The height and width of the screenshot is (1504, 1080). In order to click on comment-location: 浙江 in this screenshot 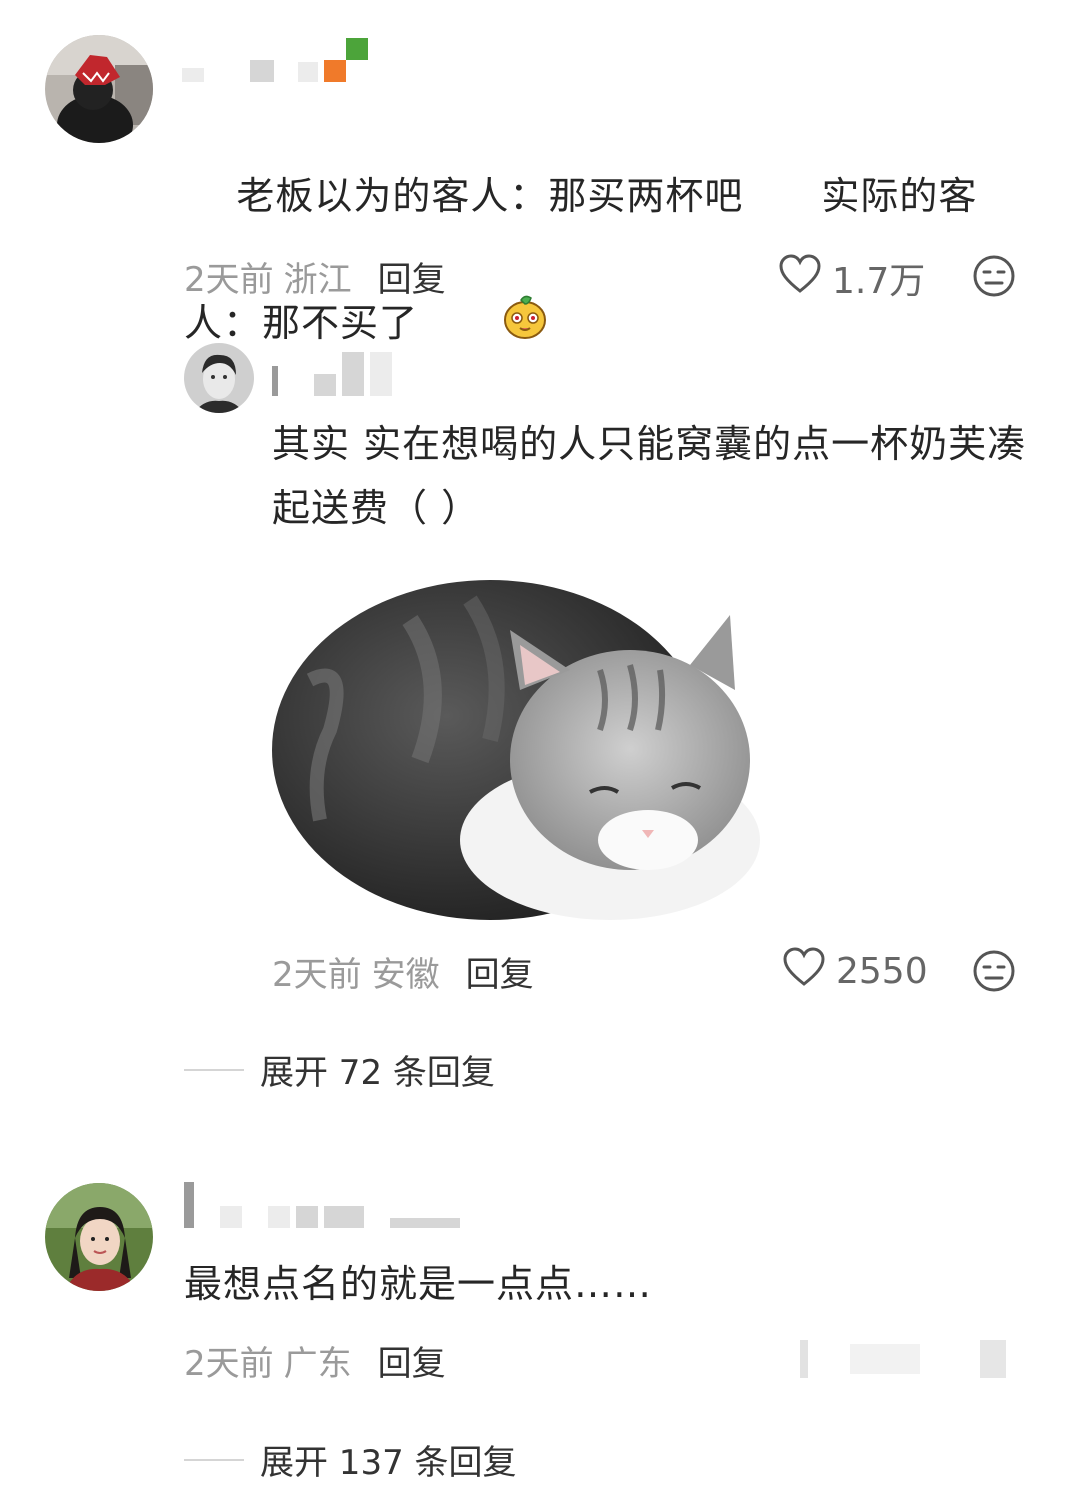, I will do `click(317, 280)`.